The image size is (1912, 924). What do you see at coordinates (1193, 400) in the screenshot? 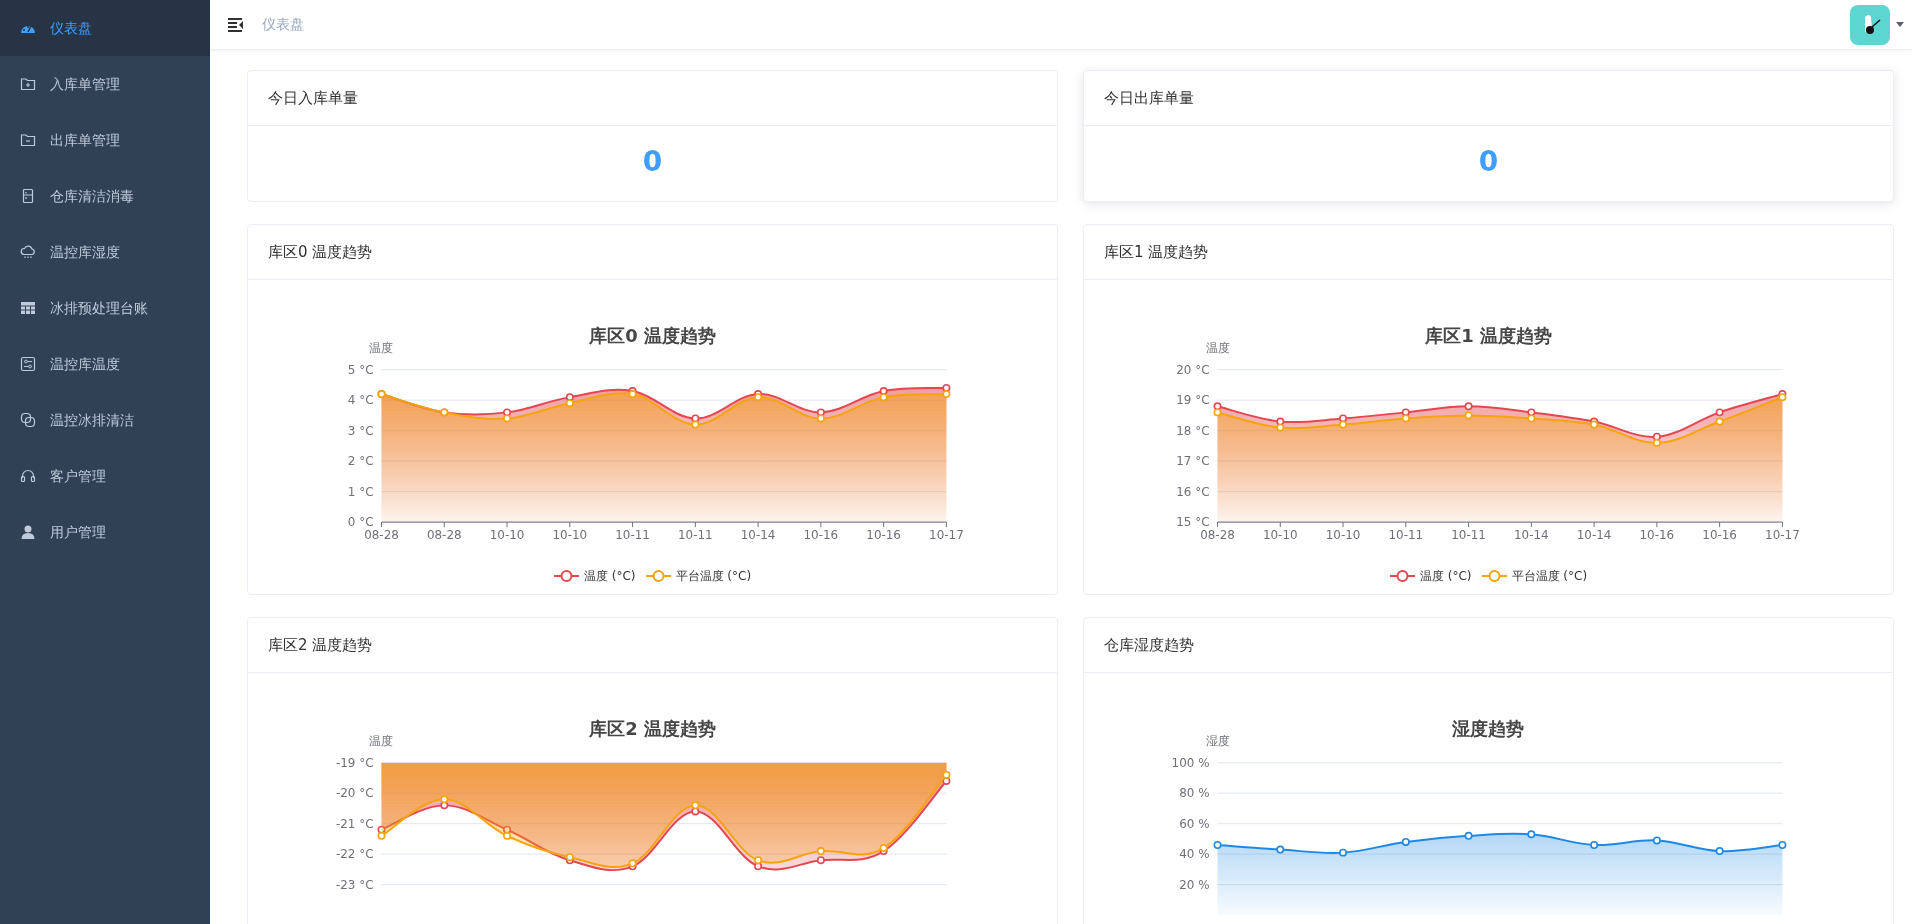
I see `axis-tick-label: 19 °C` at bounding box center [1193, 400].